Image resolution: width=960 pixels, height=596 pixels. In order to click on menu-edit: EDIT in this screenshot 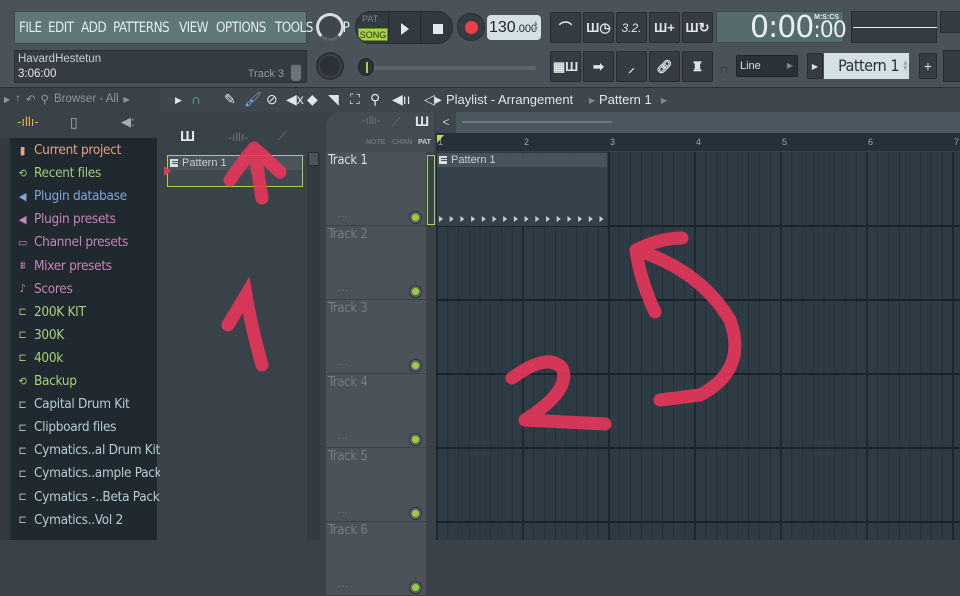, I will do `click(61, 28)`.